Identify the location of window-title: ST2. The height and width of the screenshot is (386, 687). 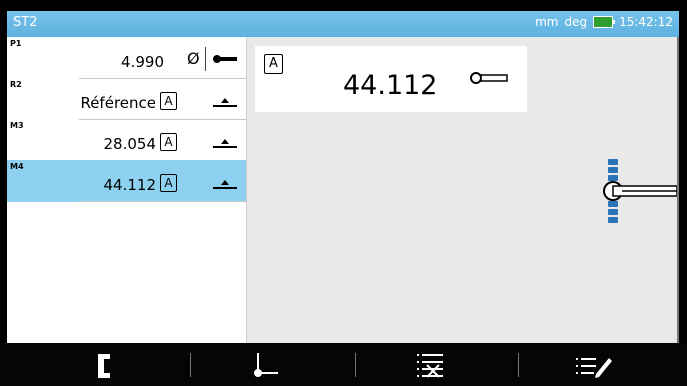
(25, 22).